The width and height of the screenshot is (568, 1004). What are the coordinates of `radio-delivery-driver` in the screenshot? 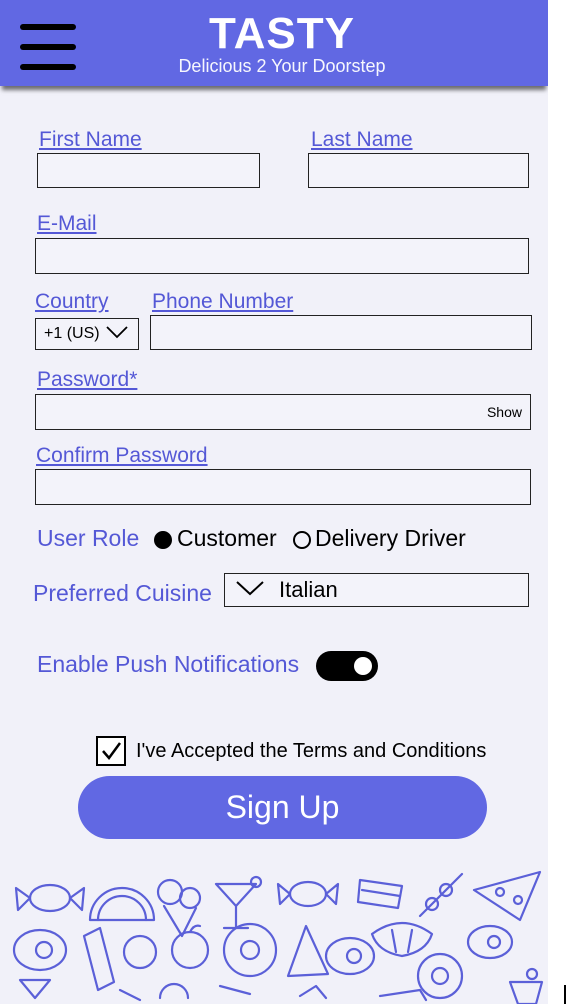 It's located at (302, 540).